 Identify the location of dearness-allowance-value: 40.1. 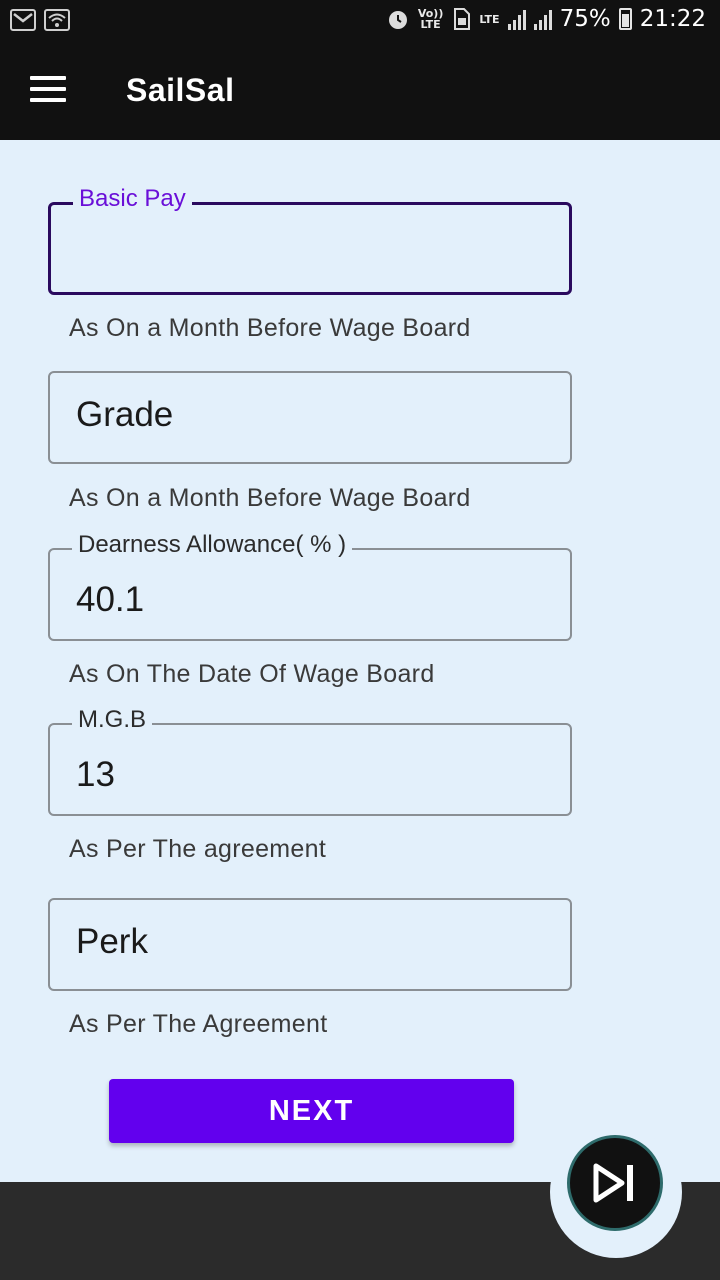
(110, 599).